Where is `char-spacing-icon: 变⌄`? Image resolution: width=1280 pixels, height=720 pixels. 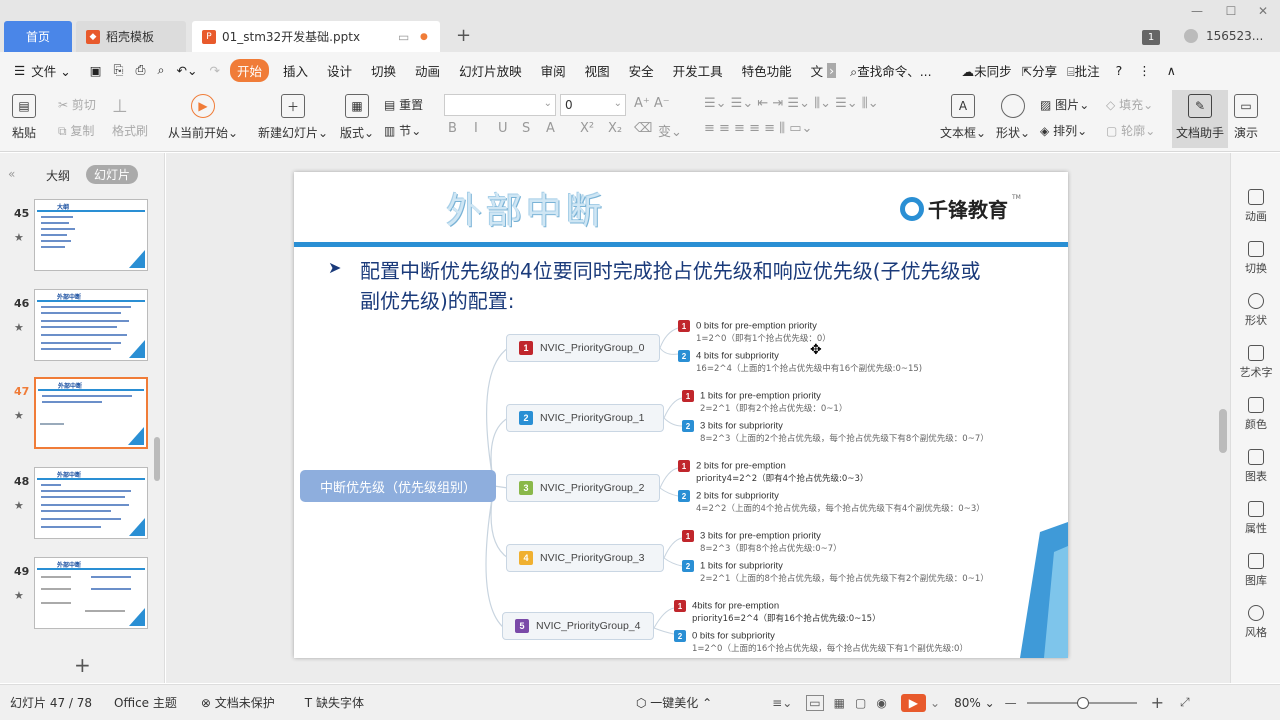
char-spacing-icon: 变⌄ is located at coordinates (670, 130).